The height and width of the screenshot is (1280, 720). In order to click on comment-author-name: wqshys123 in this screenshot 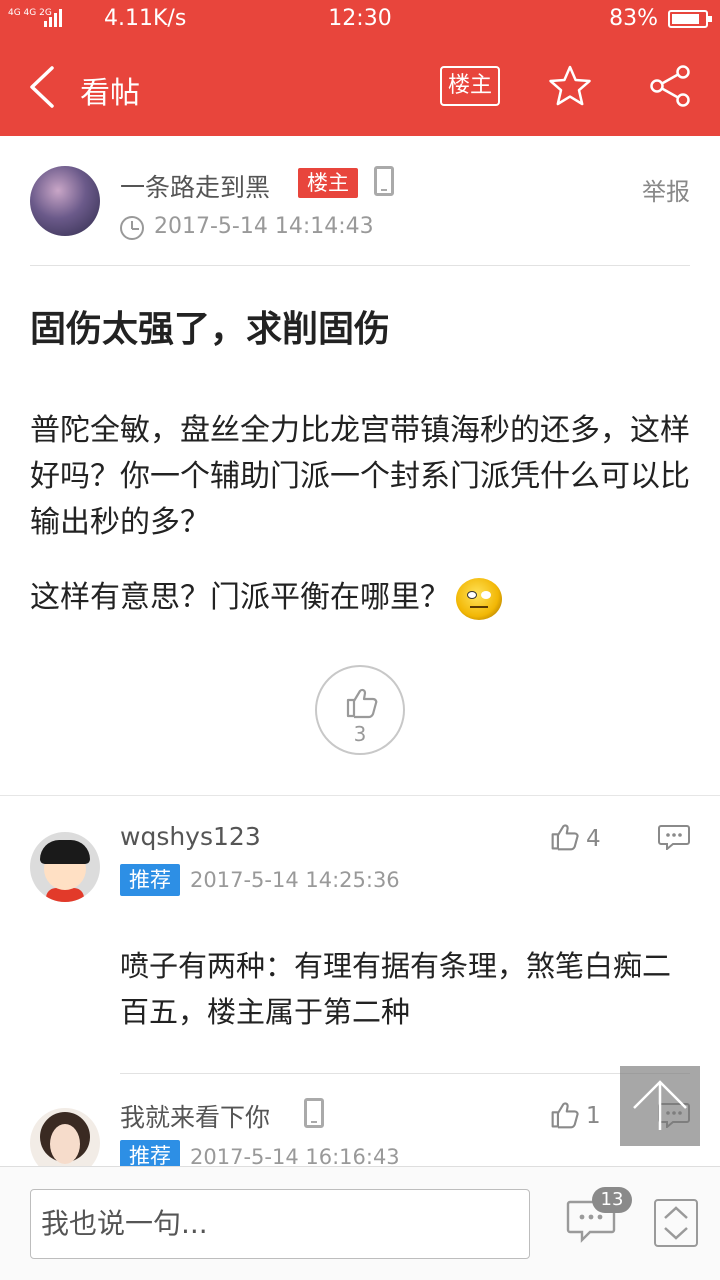, I will do `click(190, 836)`.